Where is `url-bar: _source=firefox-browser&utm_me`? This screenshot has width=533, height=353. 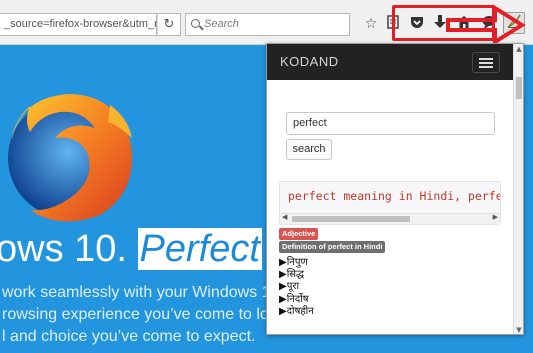 url-bar: _source=firefox-browser&utm_me is located at coordinates (78, 24).